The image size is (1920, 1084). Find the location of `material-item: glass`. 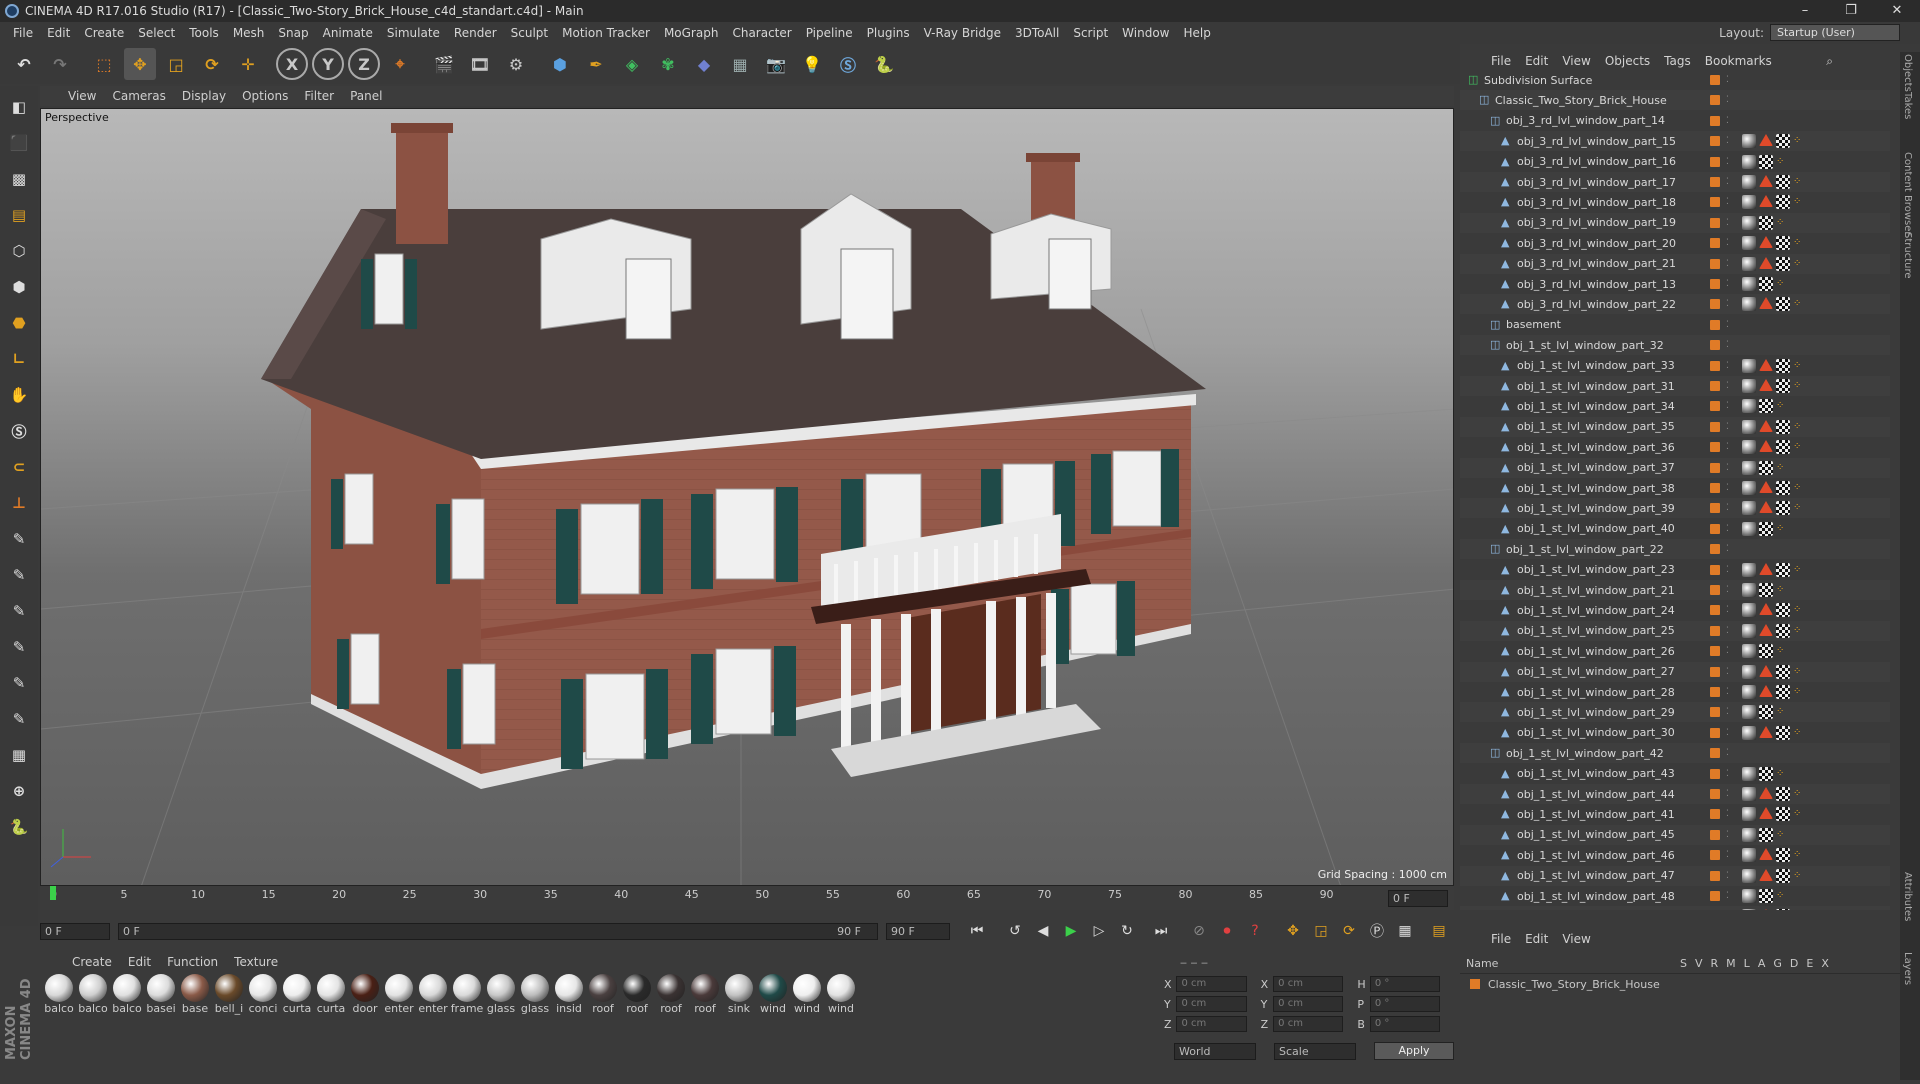

material-item: glass is located at coordinates (501, 1029).